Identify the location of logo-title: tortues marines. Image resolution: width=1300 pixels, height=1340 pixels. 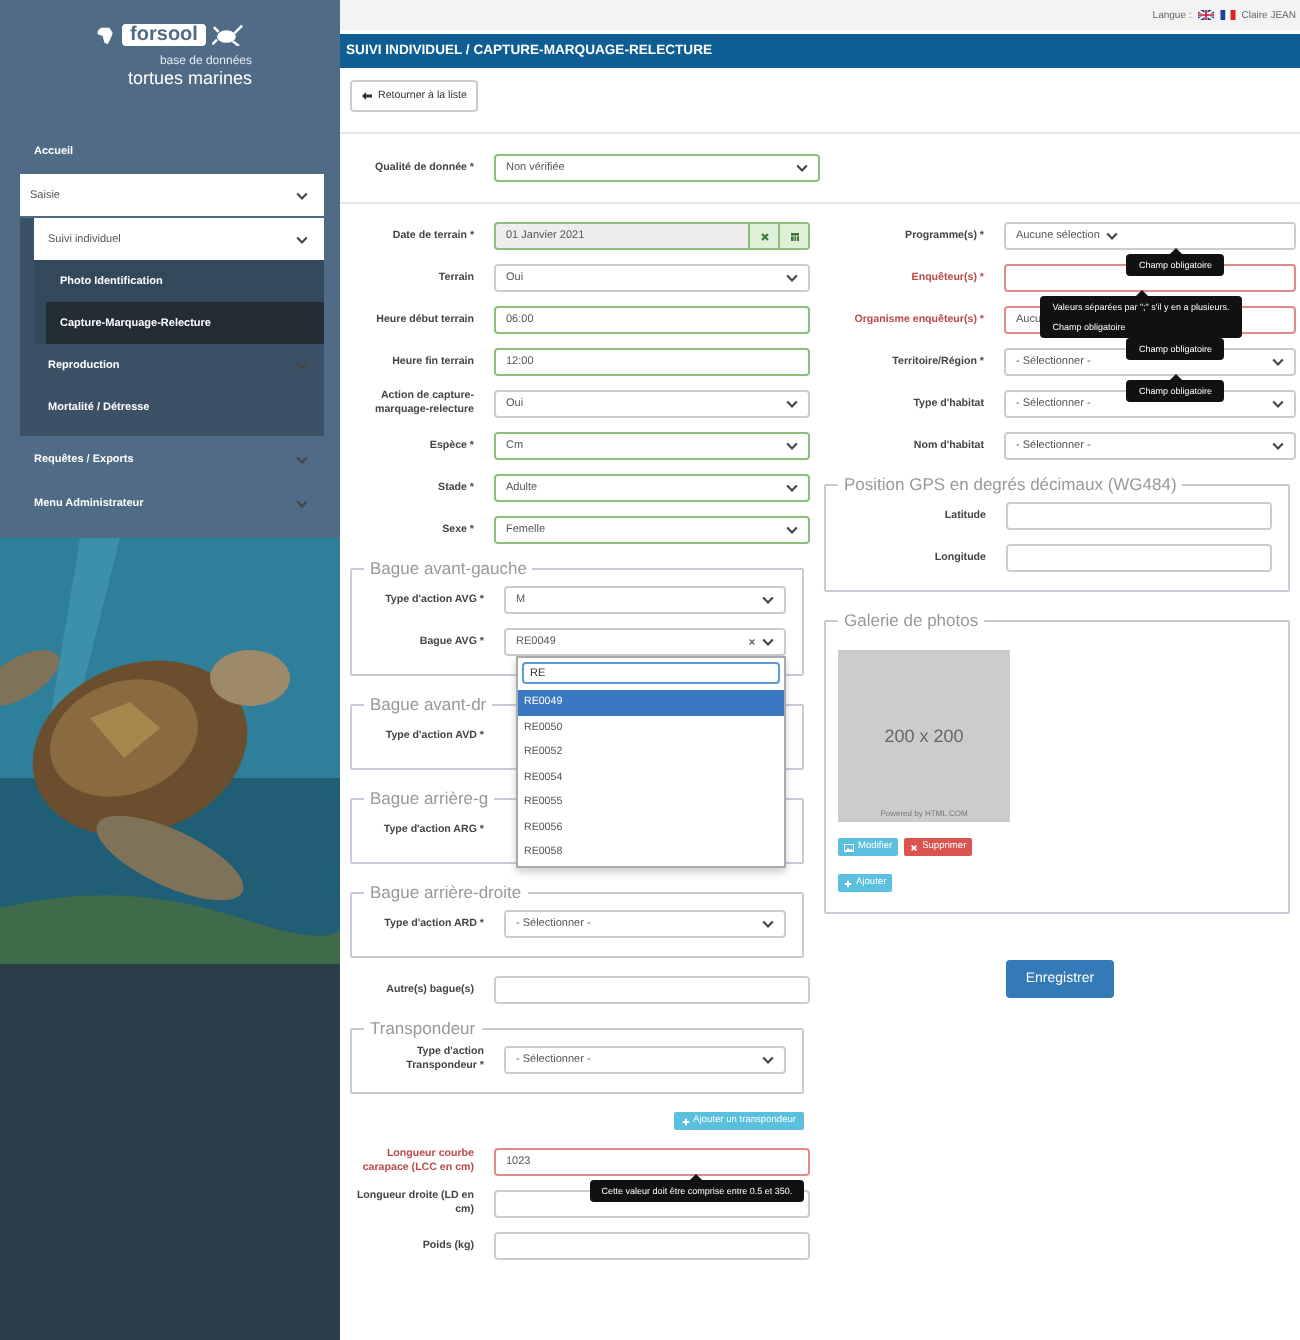
(189, 78).